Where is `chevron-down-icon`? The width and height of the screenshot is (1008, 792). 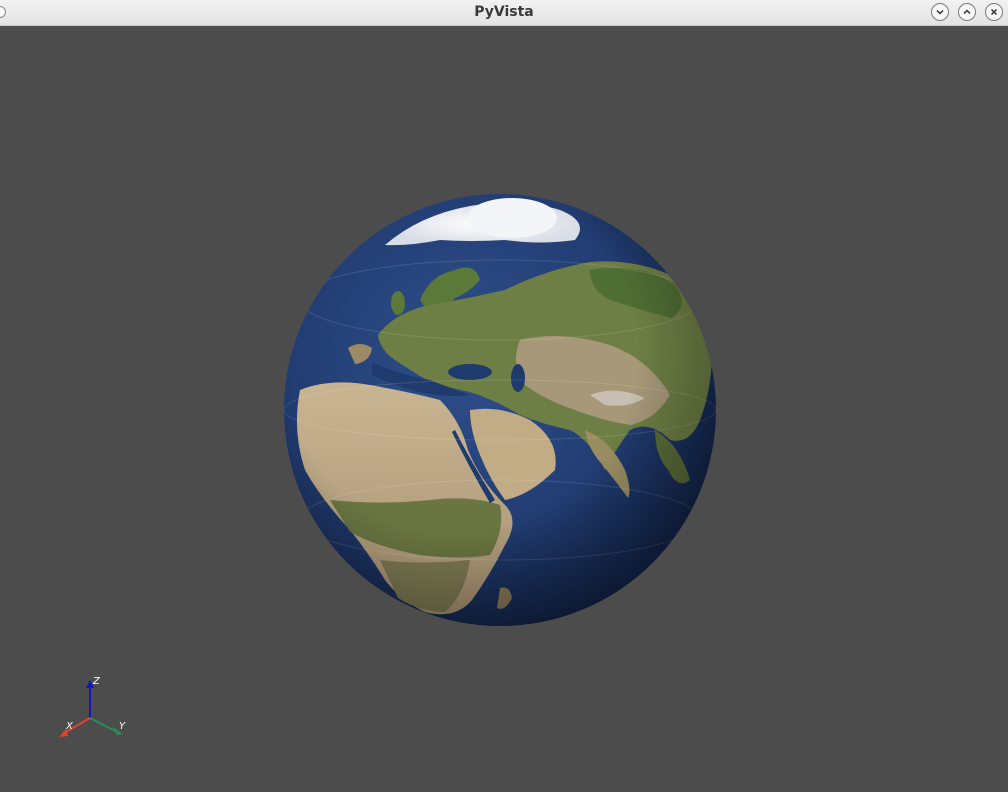
chevron-down-icon is located at coordinates (940, 12).